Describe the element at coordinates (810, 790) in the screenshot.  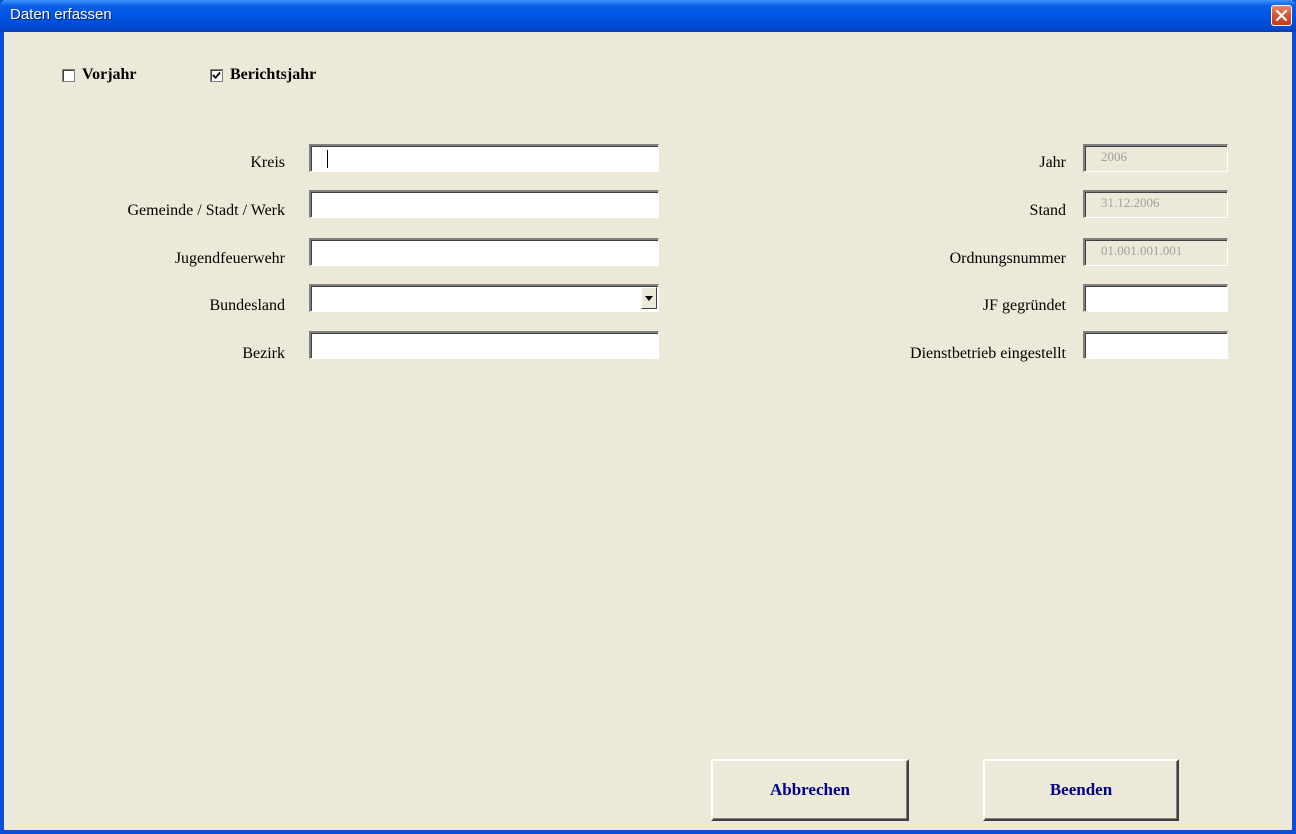
I see `abbrechen-button: Abbrechen` at that location.